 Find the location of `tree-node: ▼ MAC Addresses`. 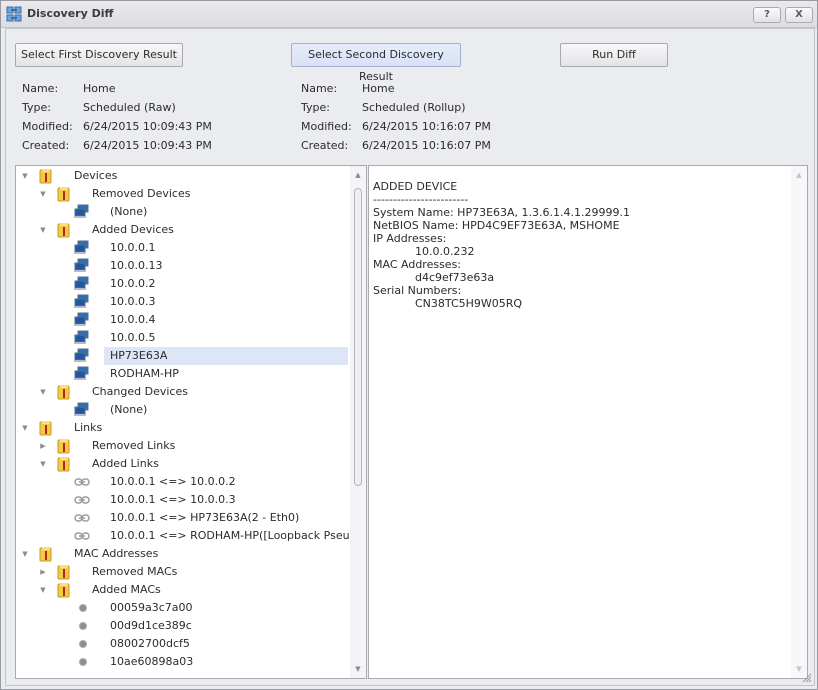

tree-node: ▼ MAC Addresses is located at coordinates (182, 554).